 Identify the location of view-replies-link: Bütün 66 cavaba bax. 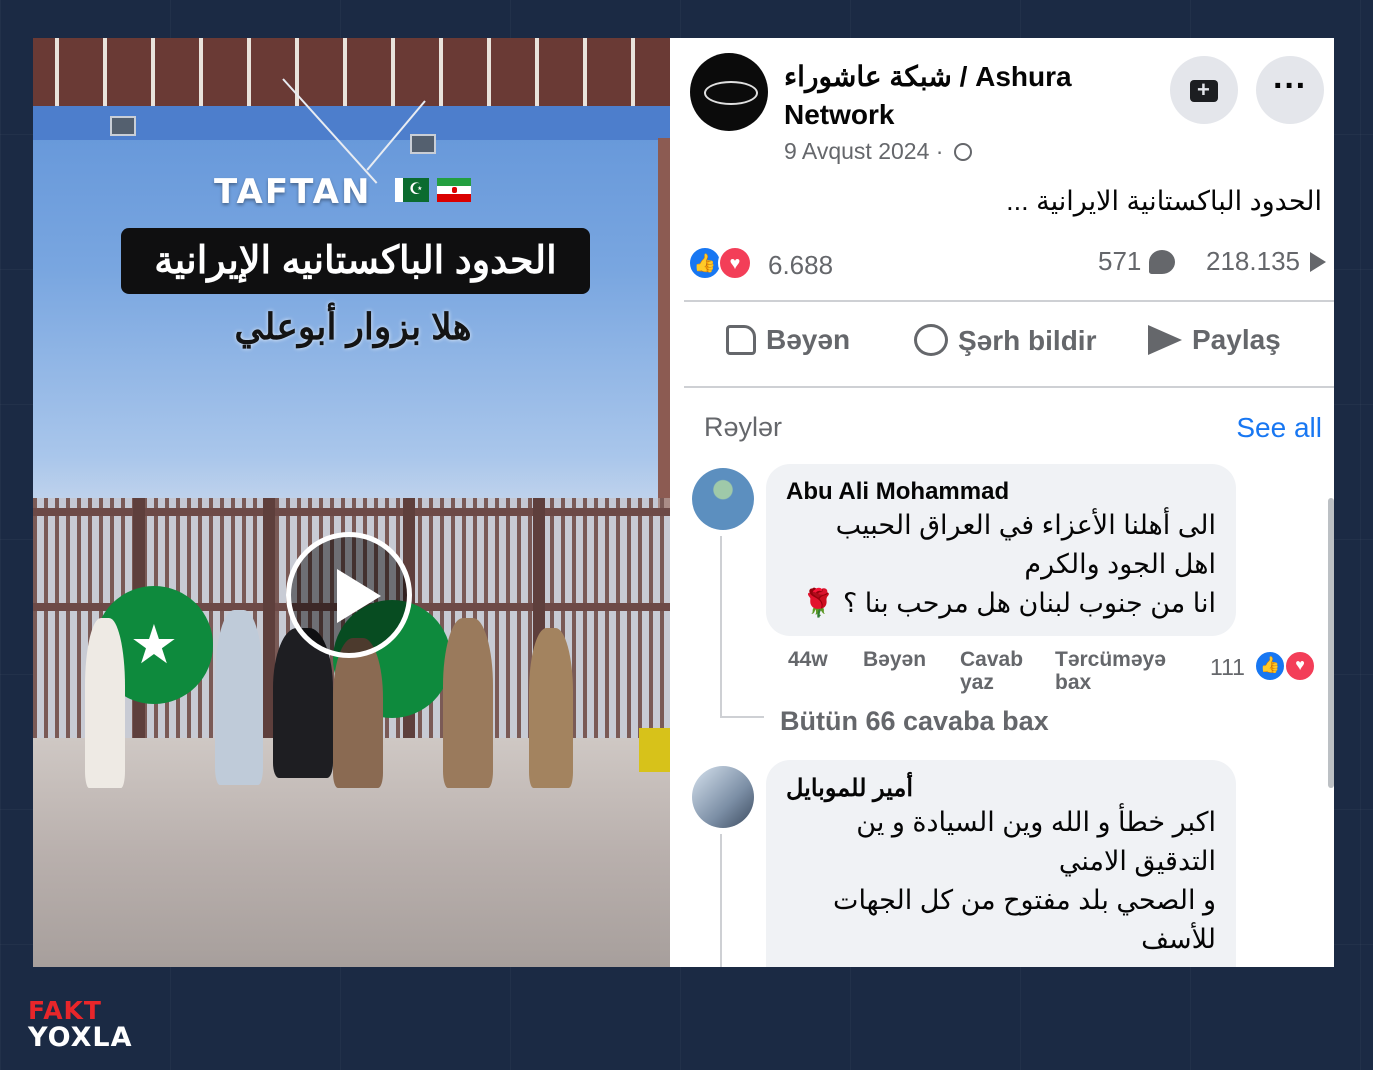
(914, 721).